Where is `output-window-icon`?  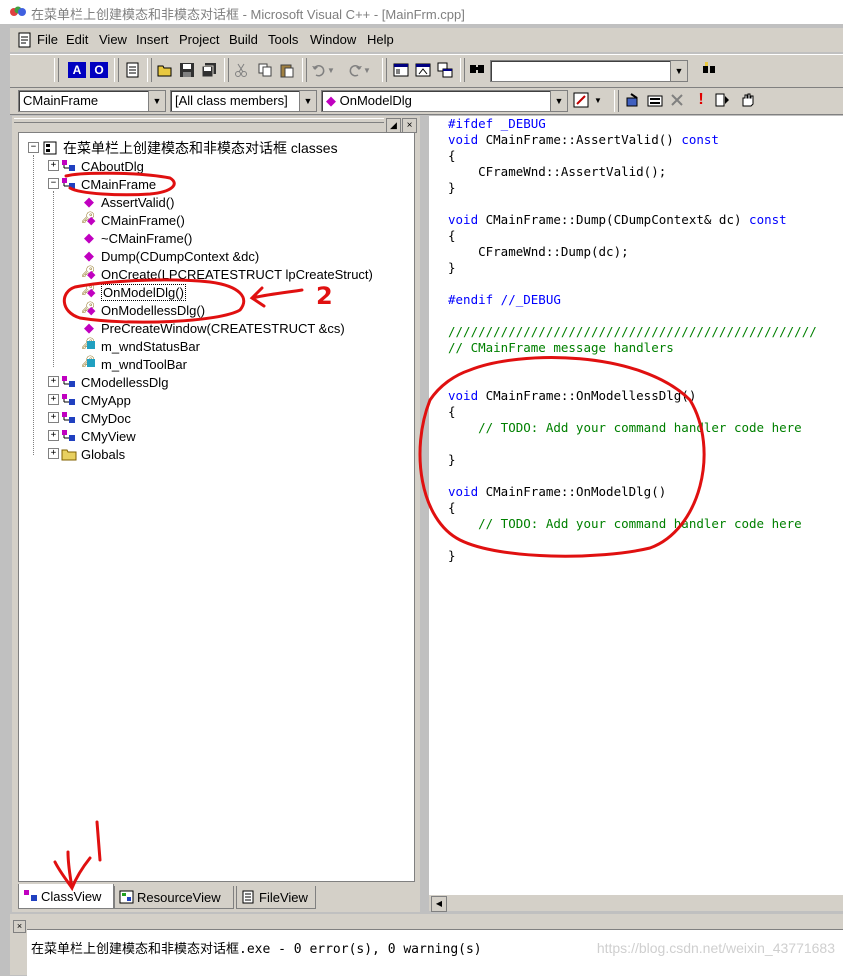 output-window-icon is located at coordinates (423, 70).